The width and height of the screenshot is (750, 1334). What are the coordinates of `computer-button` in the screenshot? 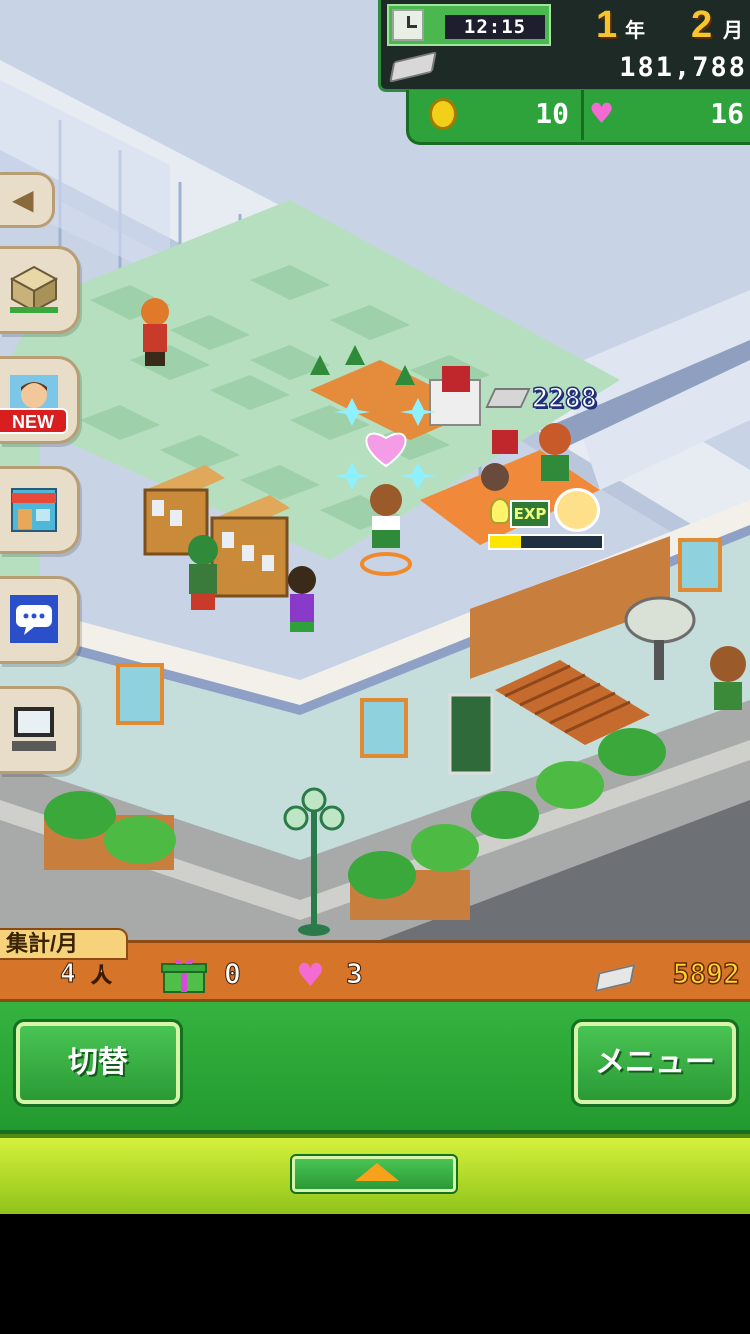 It's located at (40, 730).